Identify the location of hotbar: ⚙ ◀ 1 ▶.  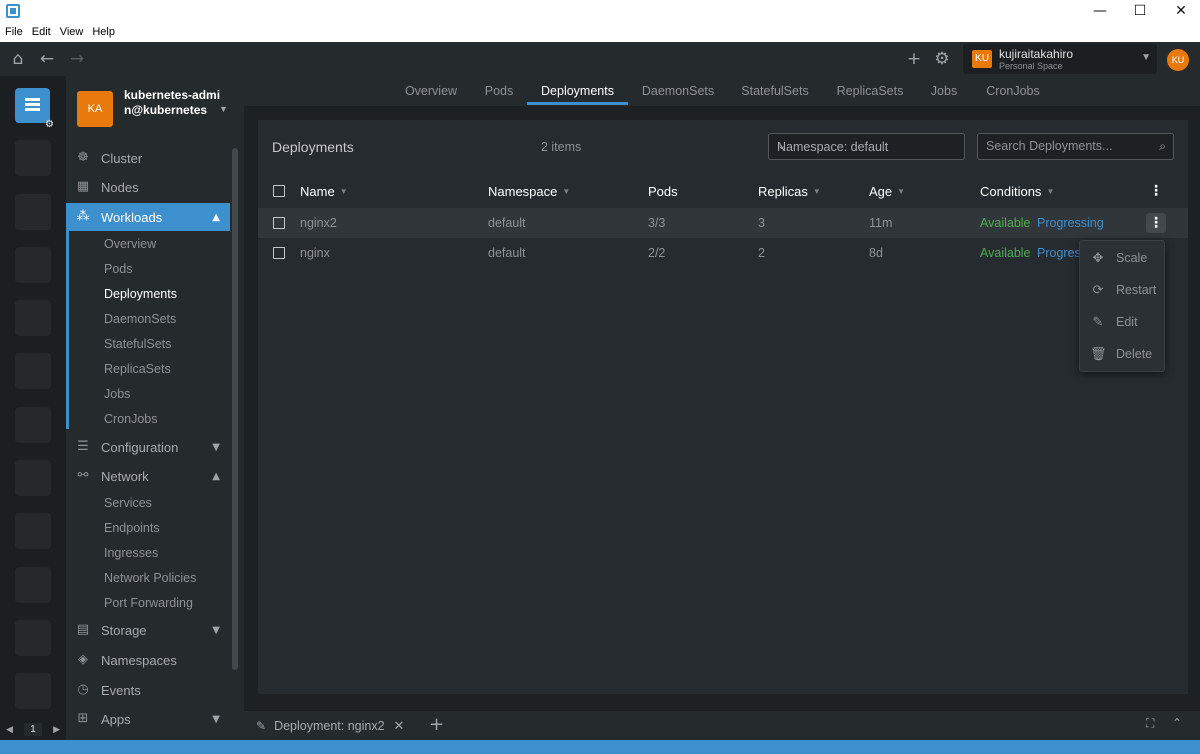
(33, 408).